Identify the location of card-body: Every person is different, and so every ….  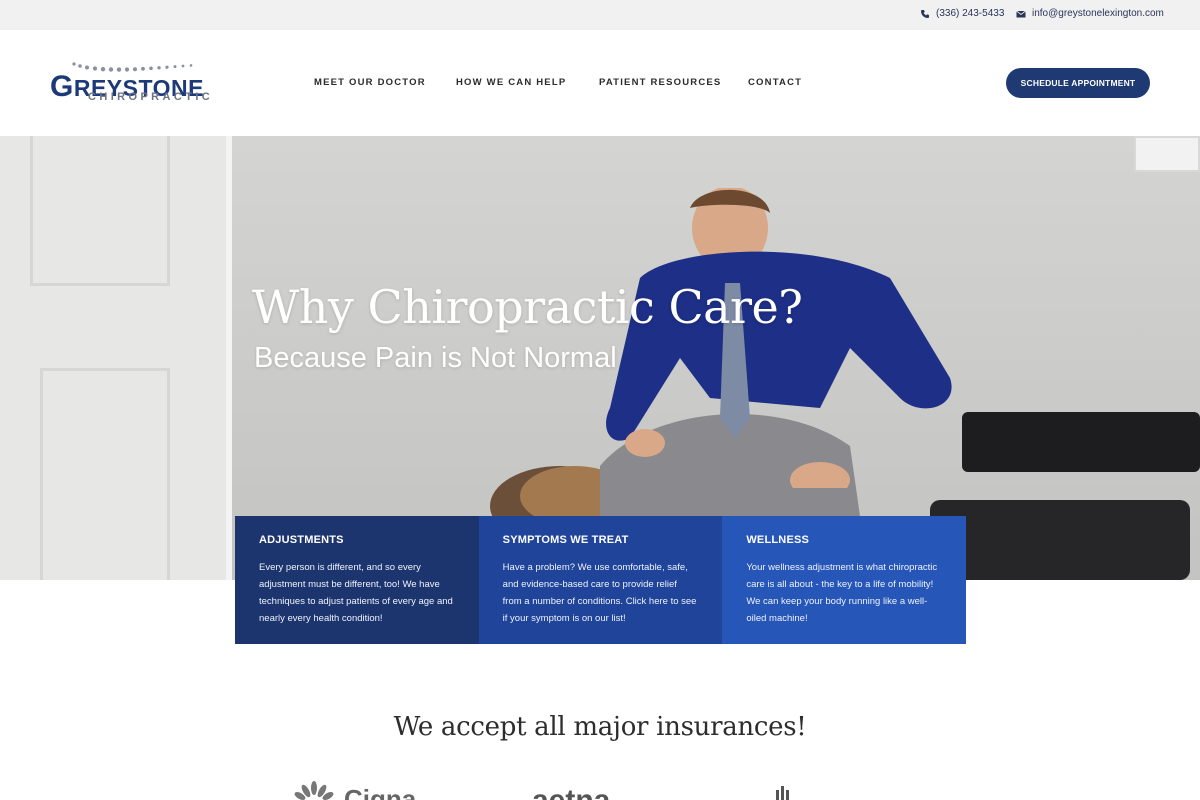
(356, 593).